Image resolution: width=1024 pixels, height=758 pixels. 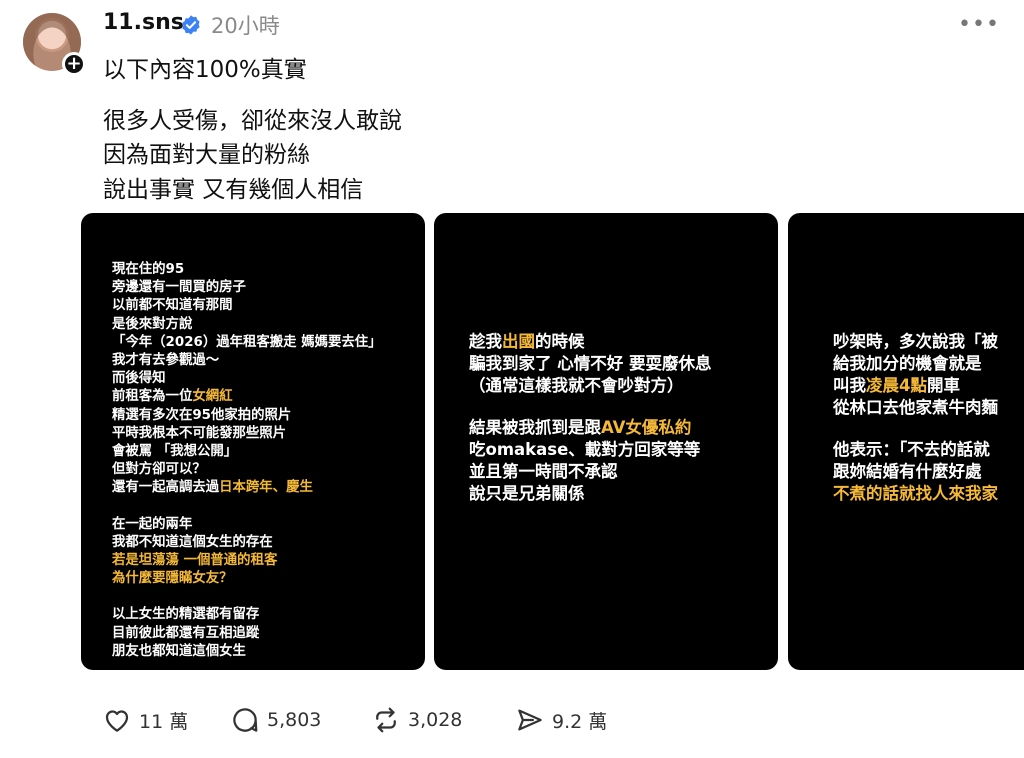 What do you see at coordinates (580, 721) in the screenshot?
I see `share-count: 9.2 萬` at bounding box center [580, 721].